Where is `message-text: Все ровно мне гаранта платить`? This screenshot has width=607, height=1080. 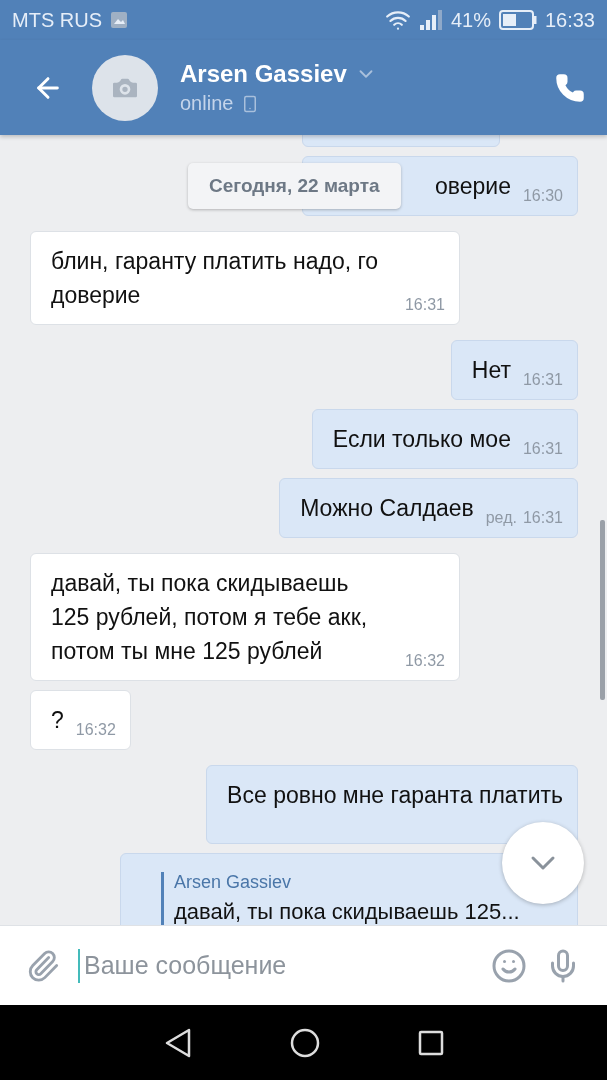
message-text: Все ровно мне гаранта платить is located at coordinates (395, 795).